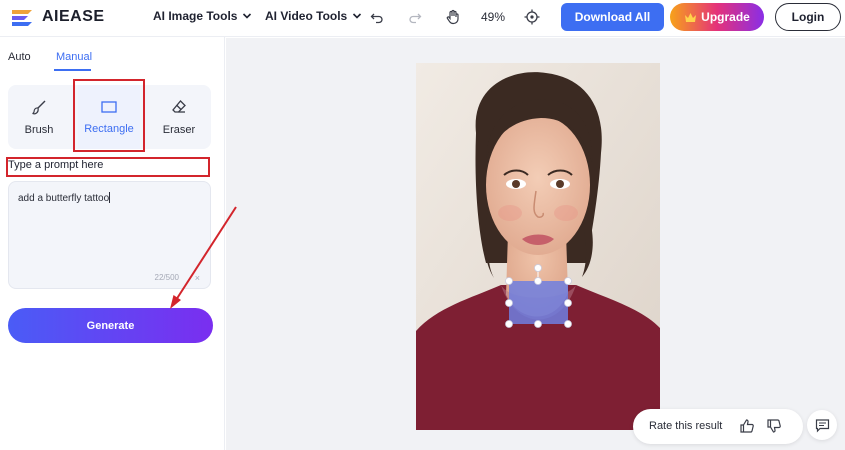 This screenshot has width=845, height=450. Describe the element at coordinates (19, 57) in the screenshot. I see `tab-auto: Auto` at that location.